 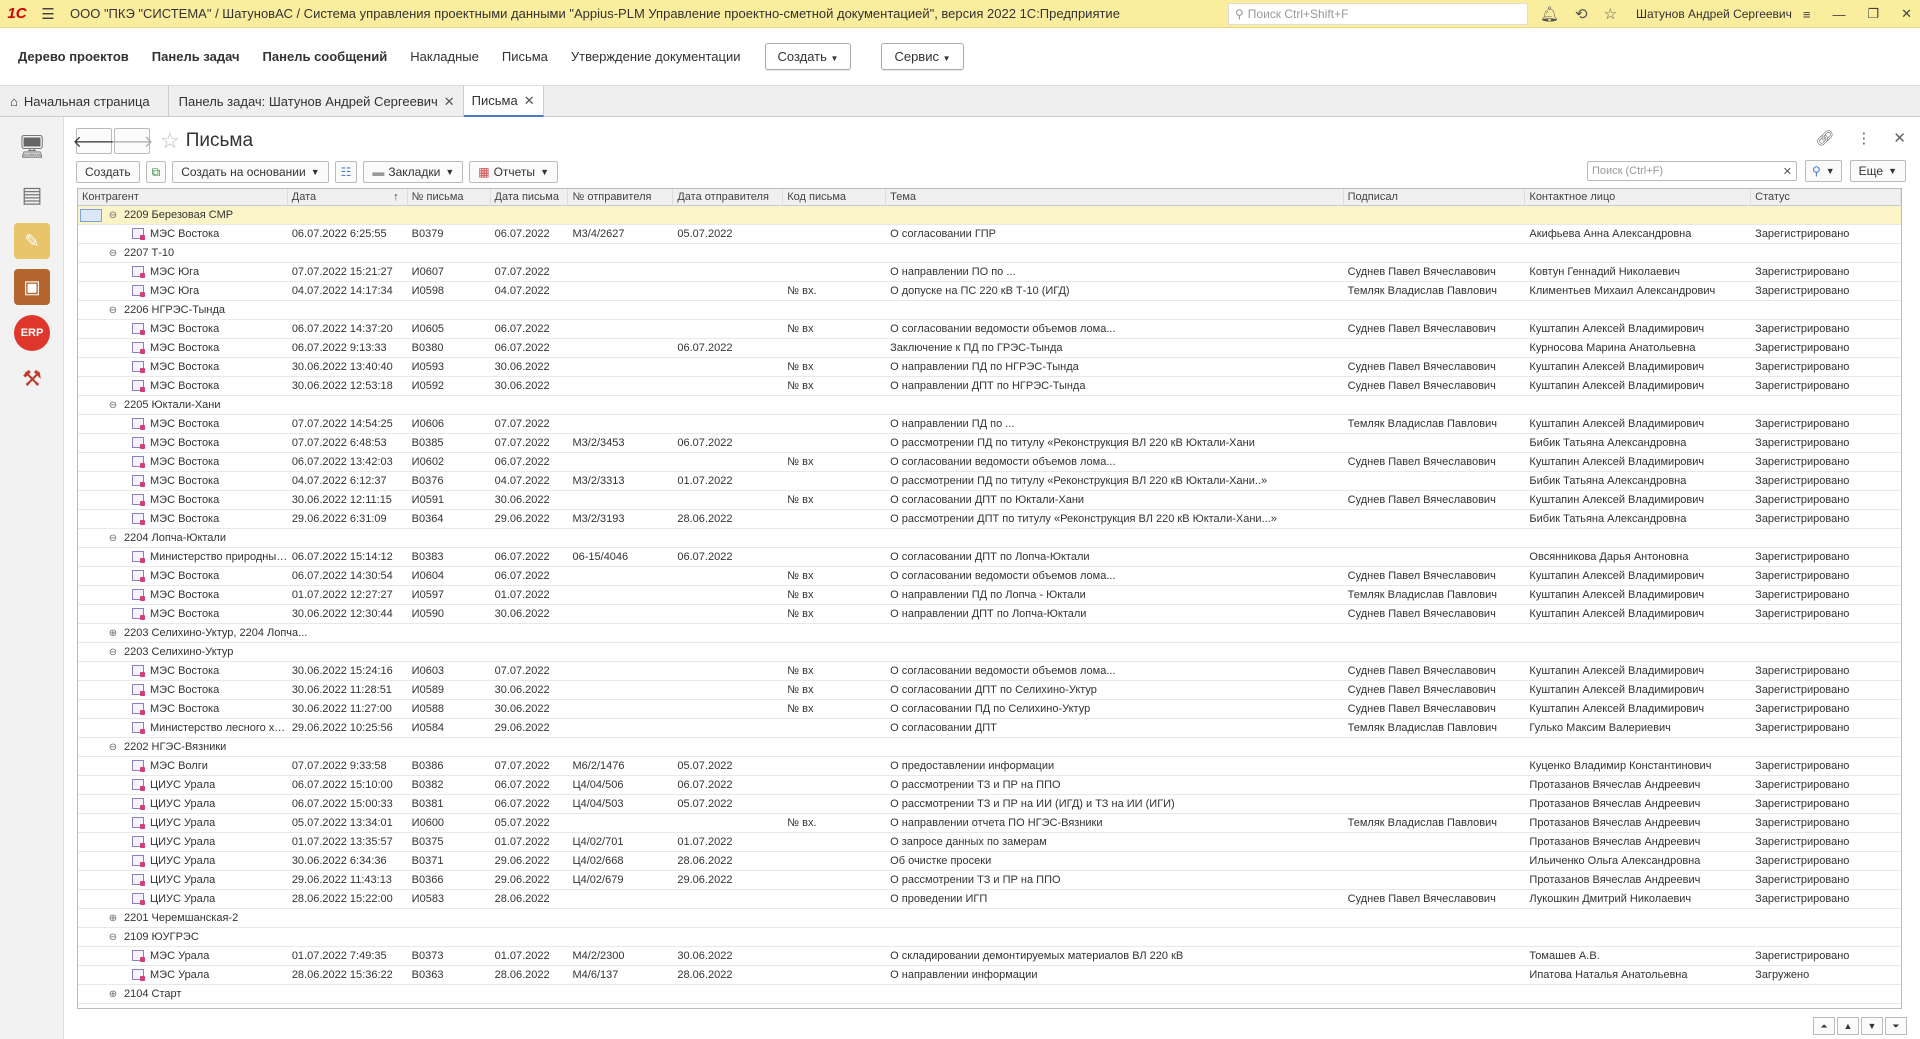 I want to click on bell-icon: 🔔︎, so click(x=1549, y=14).